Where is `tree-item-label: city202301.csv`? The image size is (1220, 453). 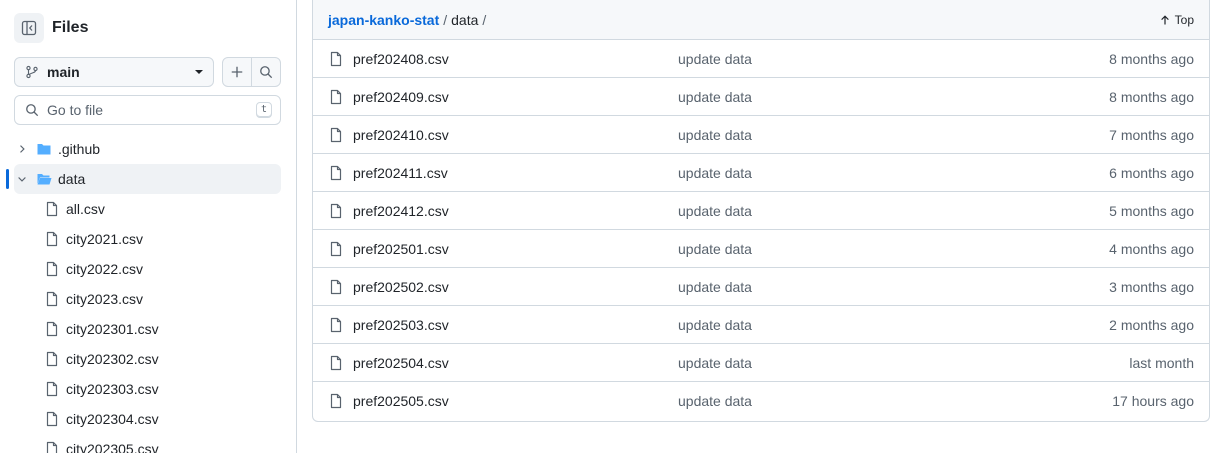 tree-item-label: city202301.csv is located at coordinates (112, 329).